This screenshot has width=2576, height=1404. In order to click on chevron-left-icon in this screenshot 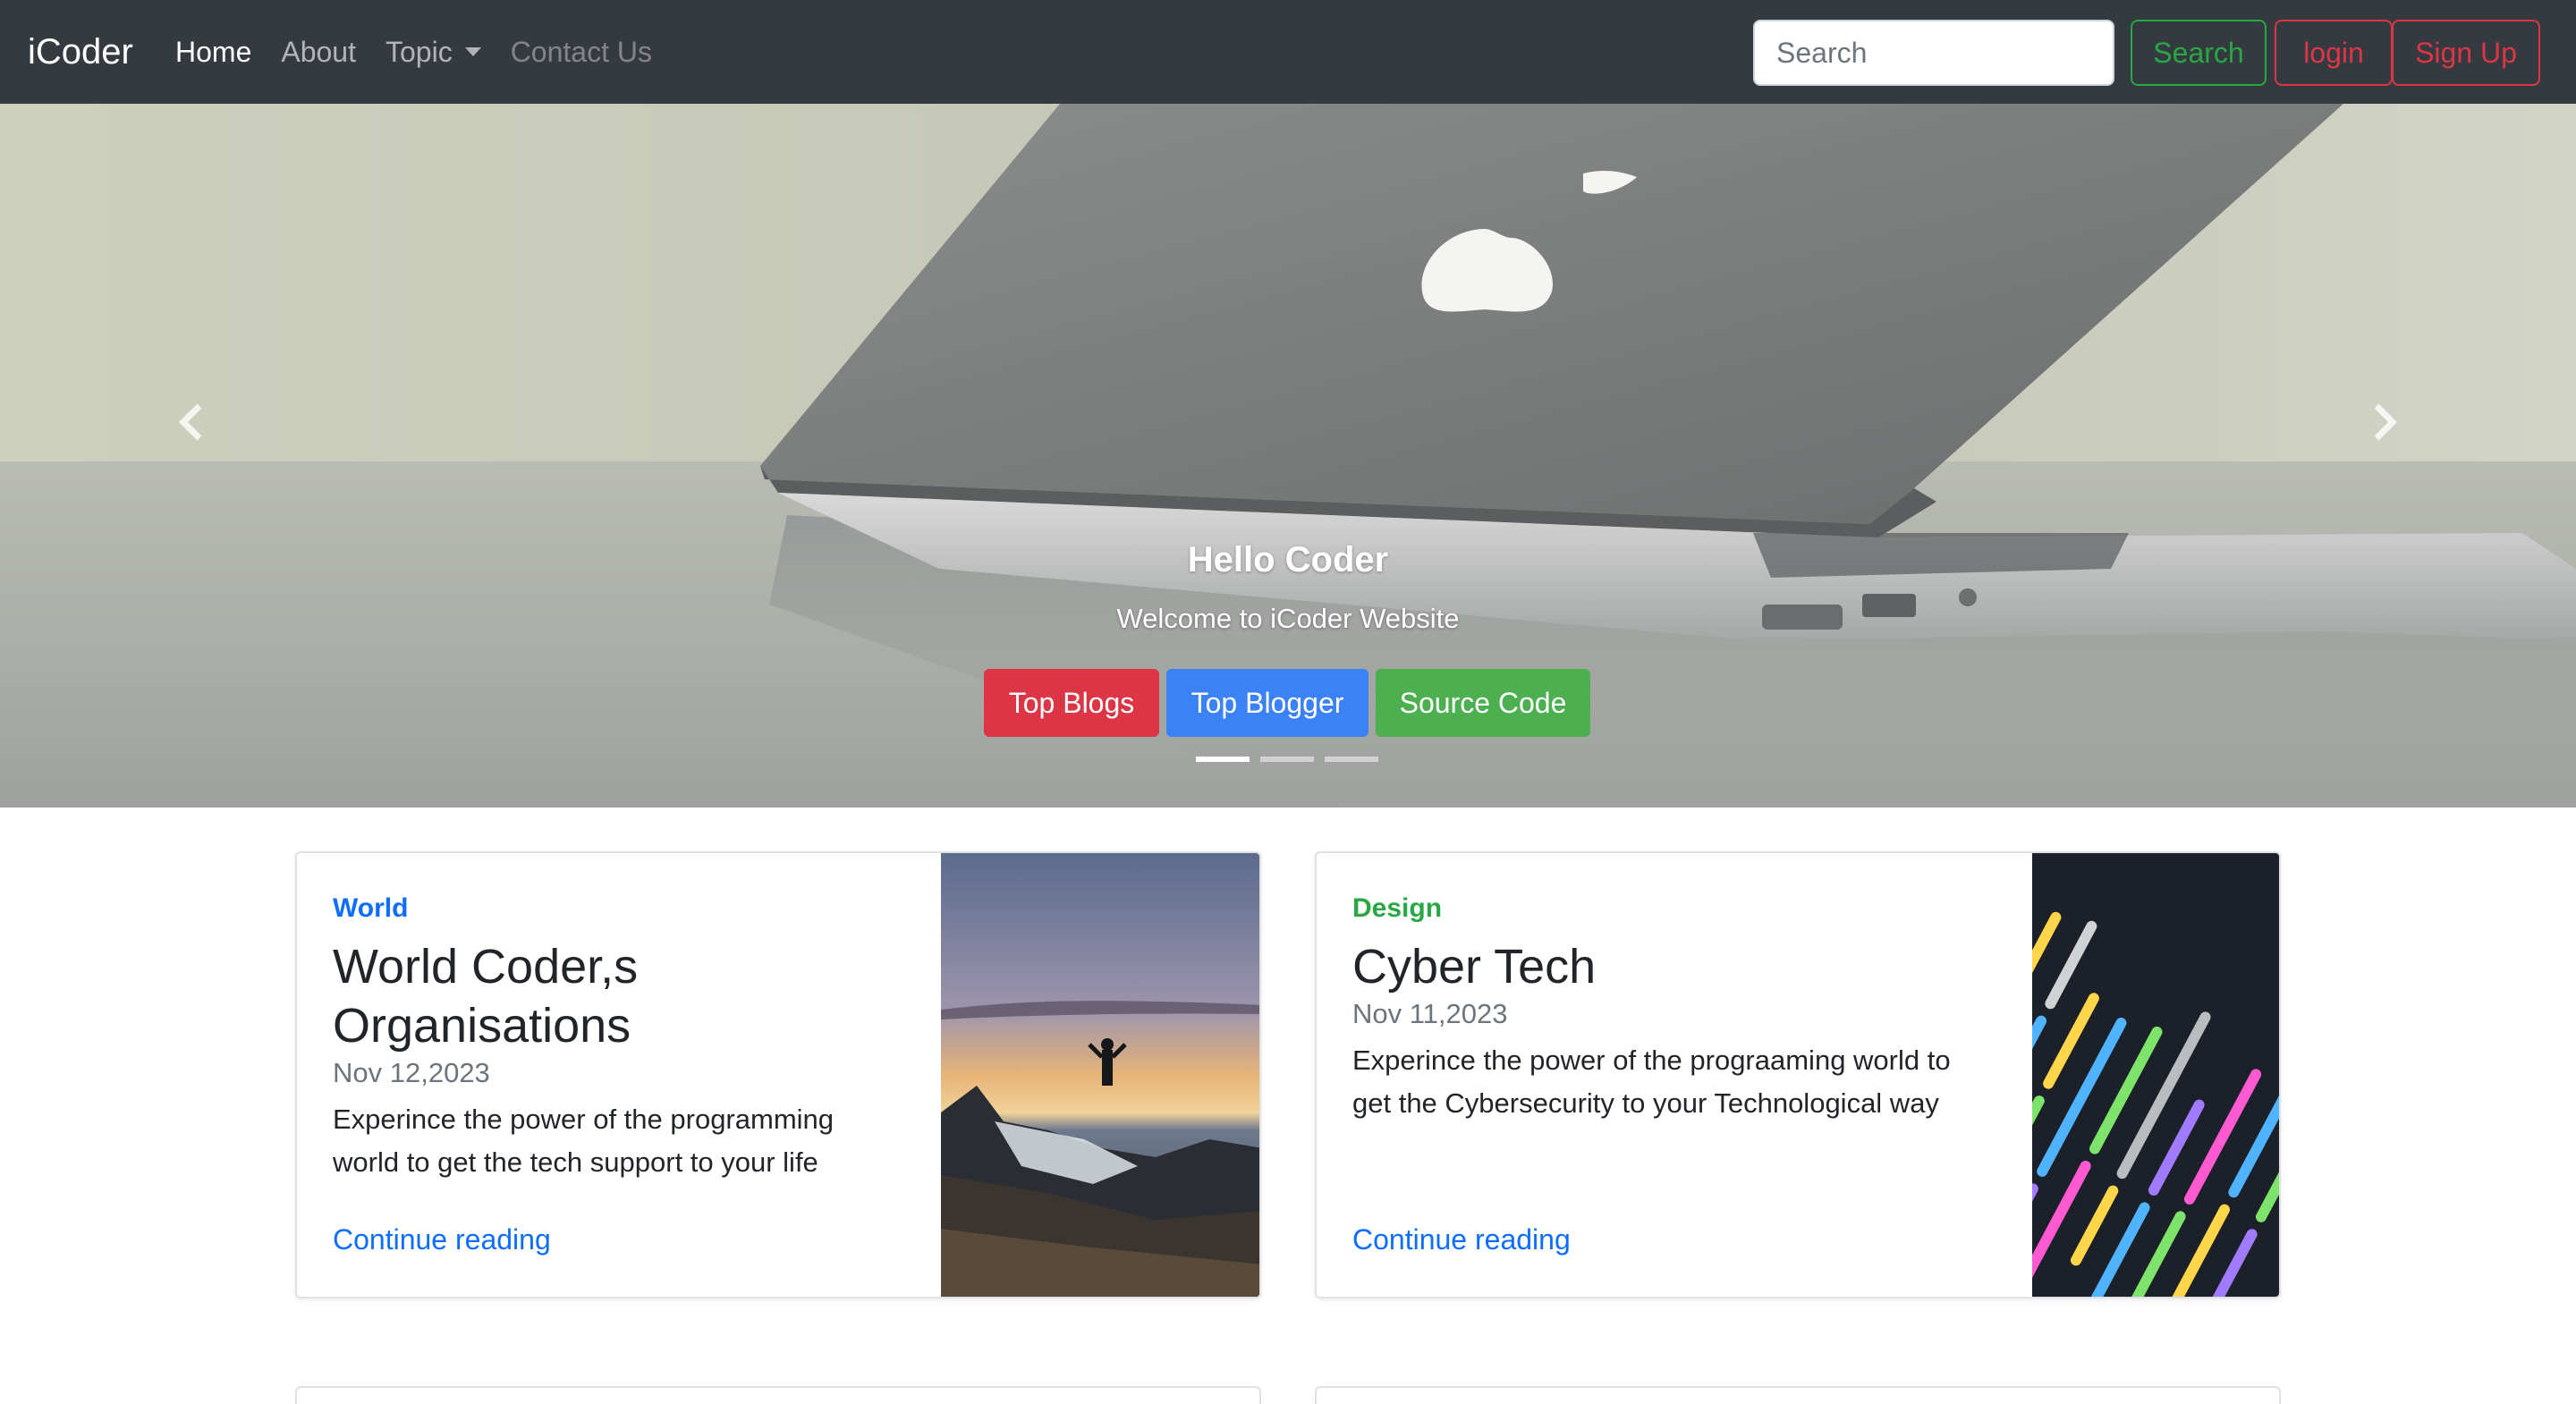, I will do `click(190, 422)`.